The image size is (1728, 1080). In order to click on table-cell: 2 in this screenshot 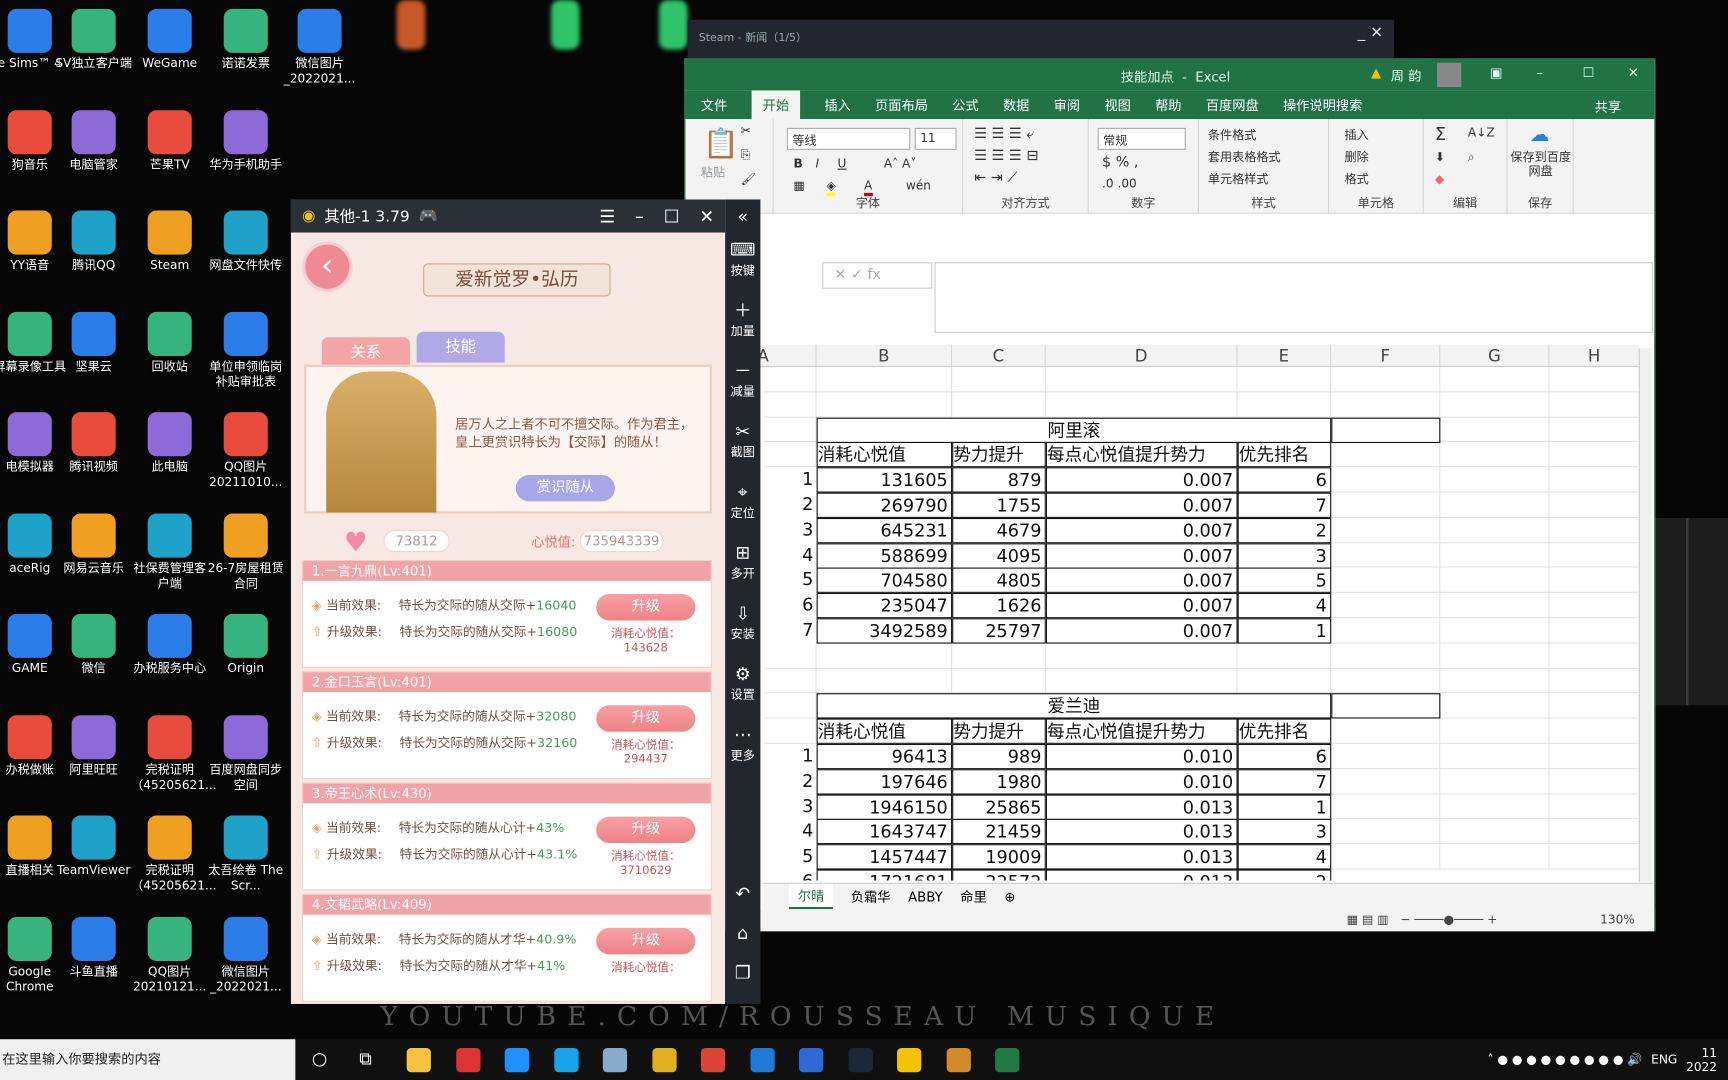, I will do `click(1284, 875)`.